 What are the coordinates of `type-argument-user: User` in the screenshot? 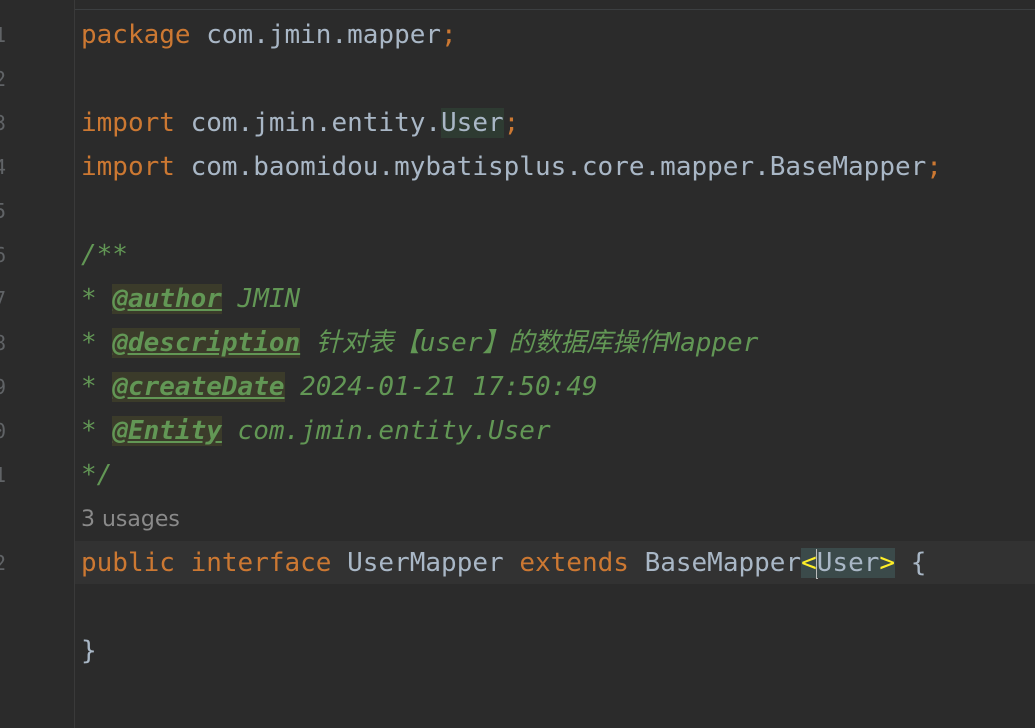 It's located at (848, 563).